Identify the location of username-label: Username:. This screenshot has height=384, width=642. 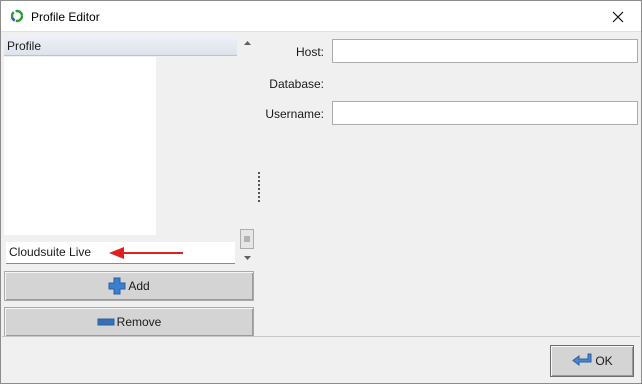
(294, 114).